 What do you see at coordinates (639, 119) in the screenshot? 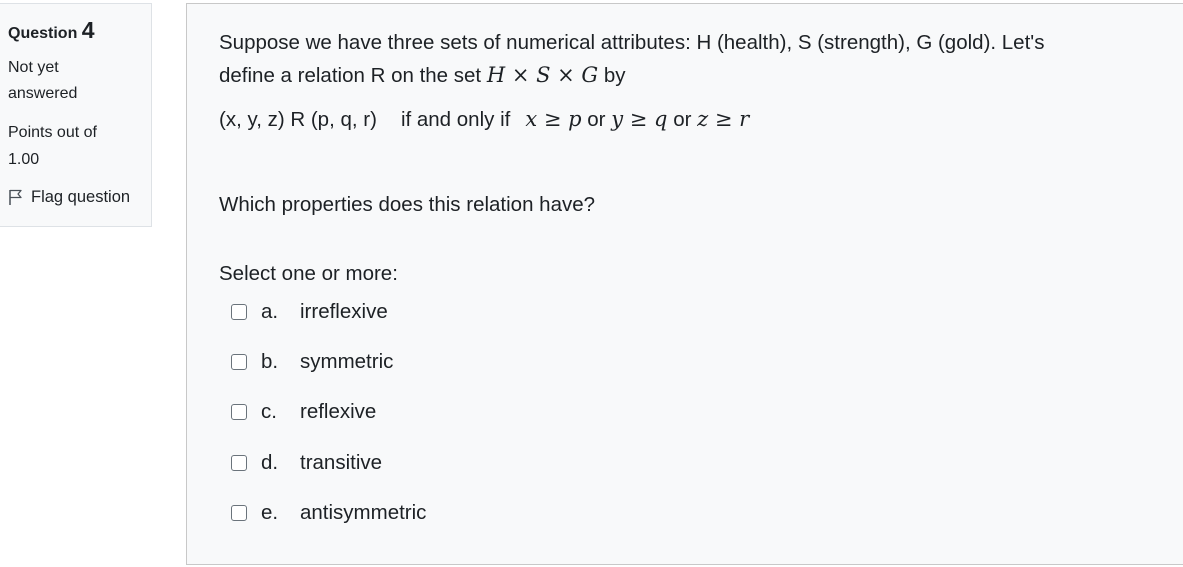
I see `condition-2: y ≥ q` at bounding box center [639, 119].